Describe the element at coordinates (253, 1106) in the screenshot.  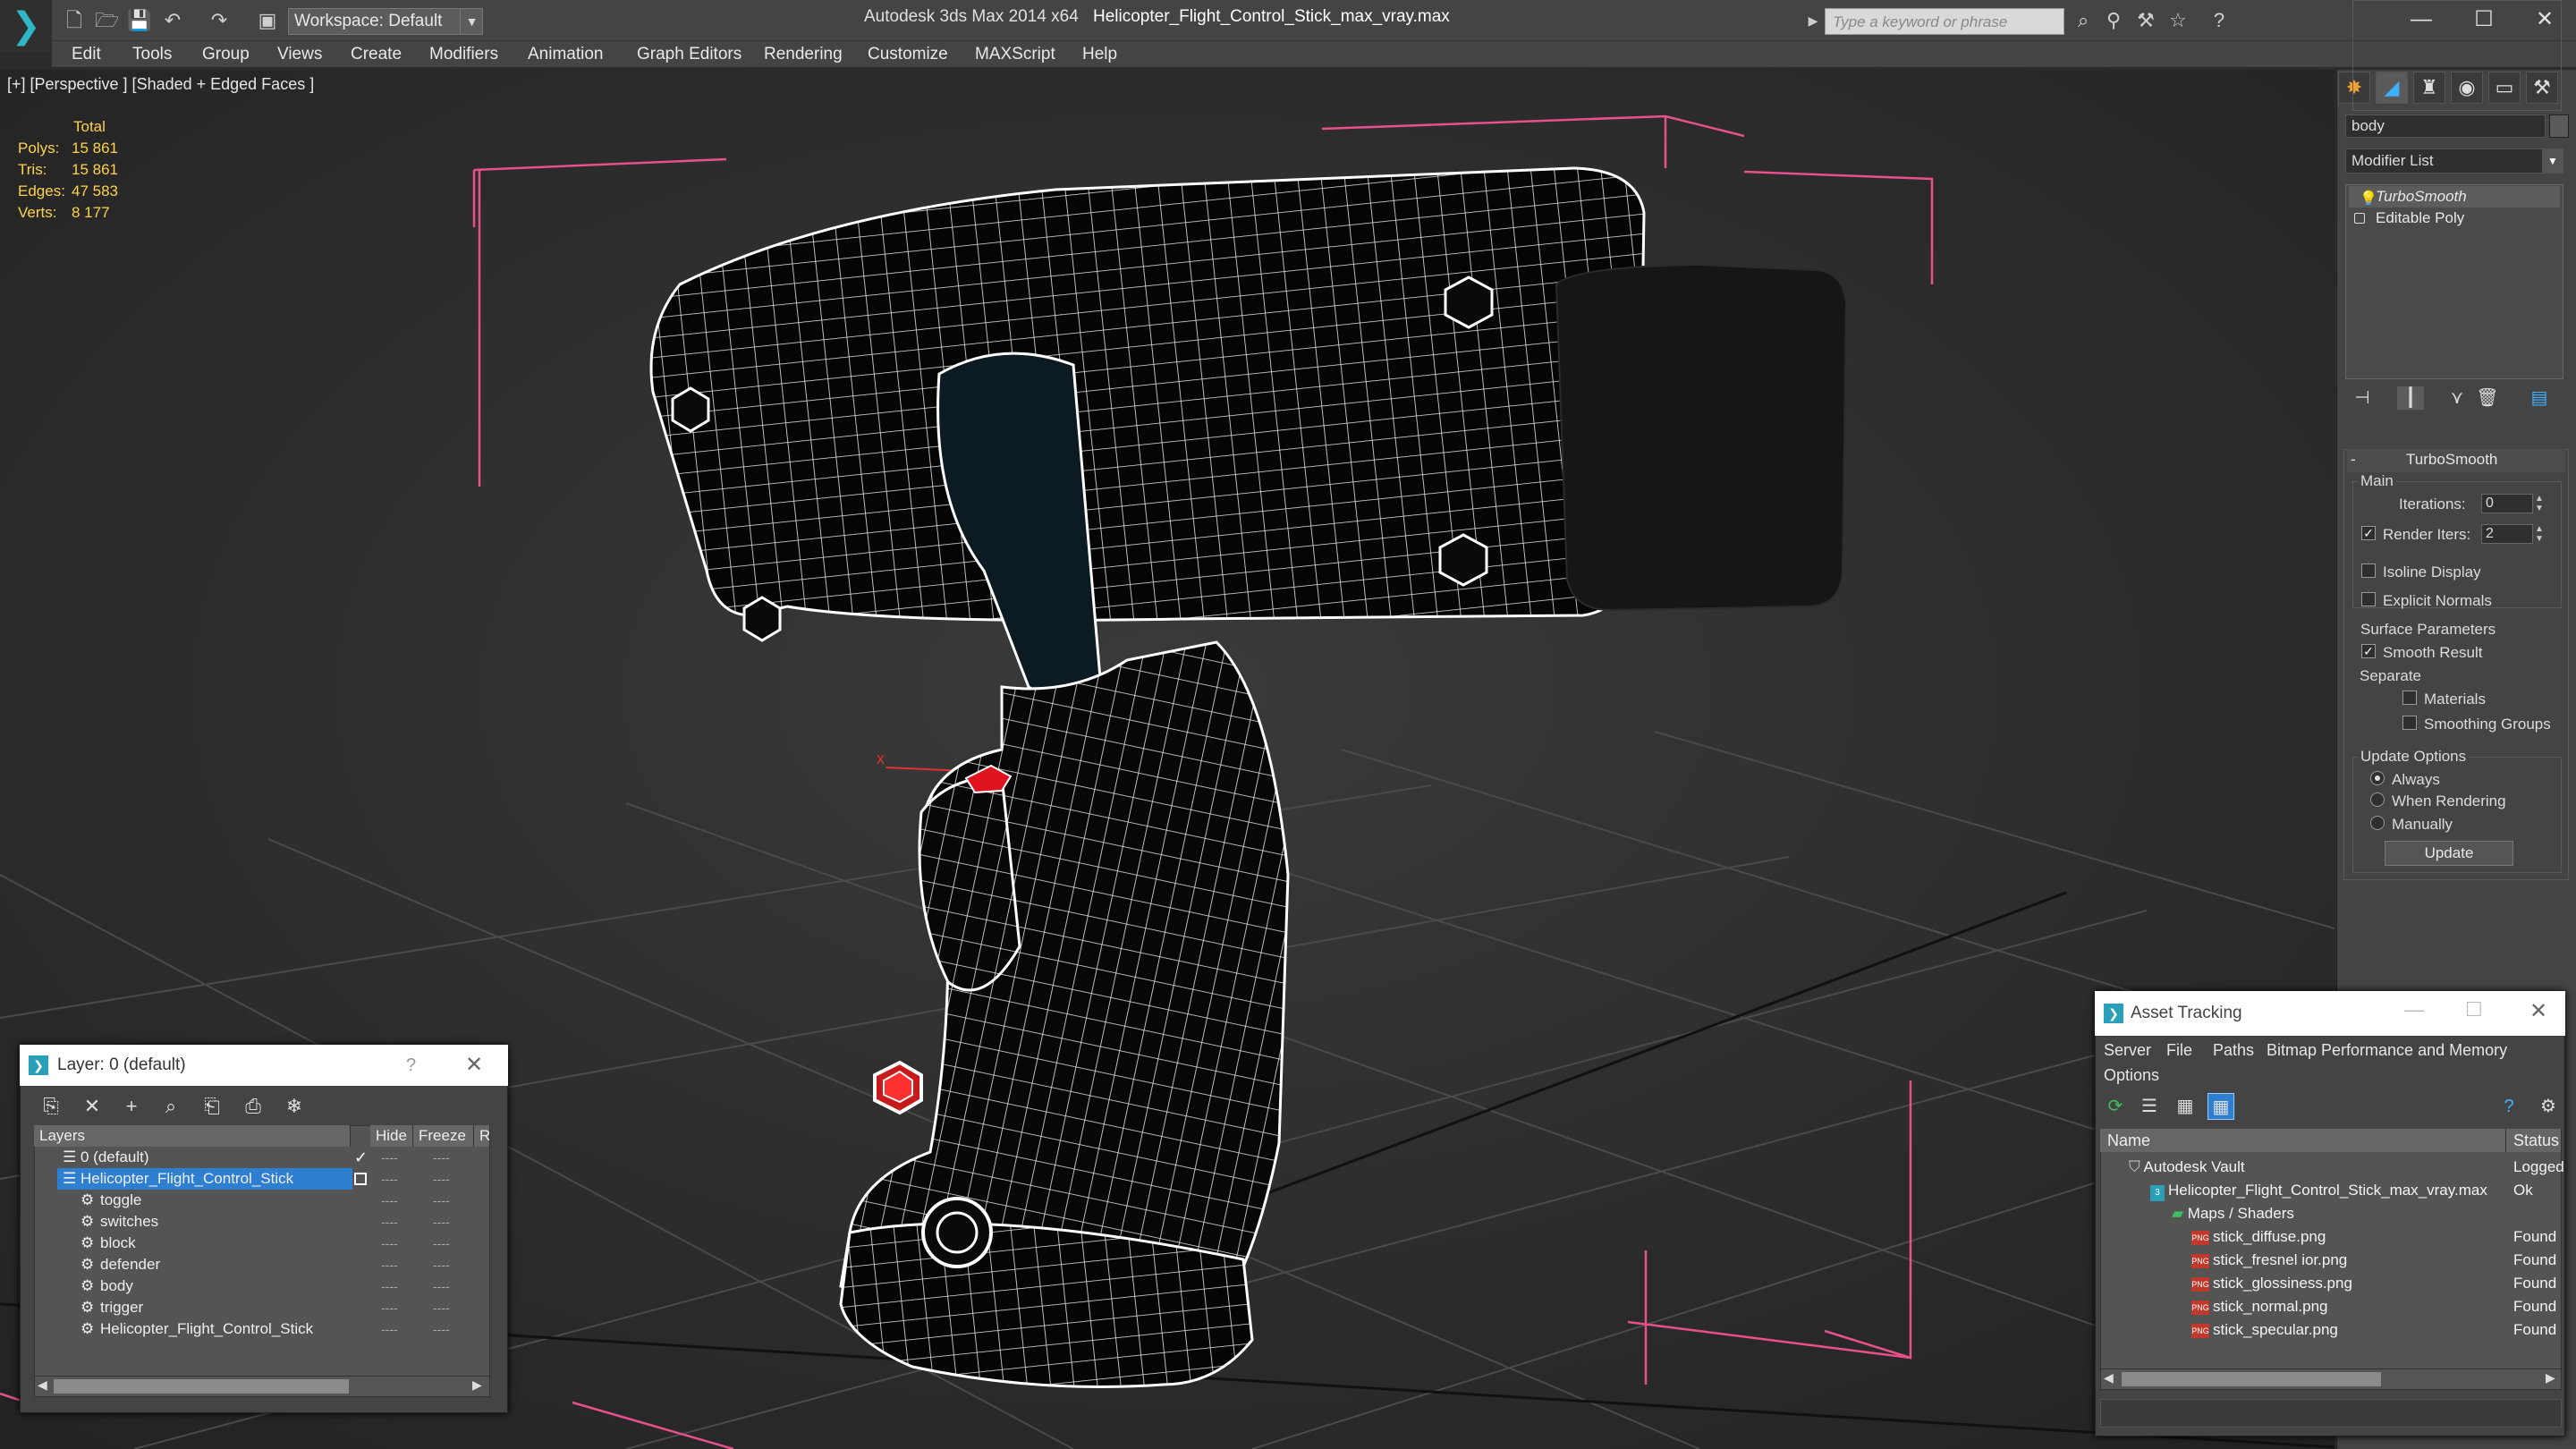
I see `hide-all-icon: ⎙` at that location.